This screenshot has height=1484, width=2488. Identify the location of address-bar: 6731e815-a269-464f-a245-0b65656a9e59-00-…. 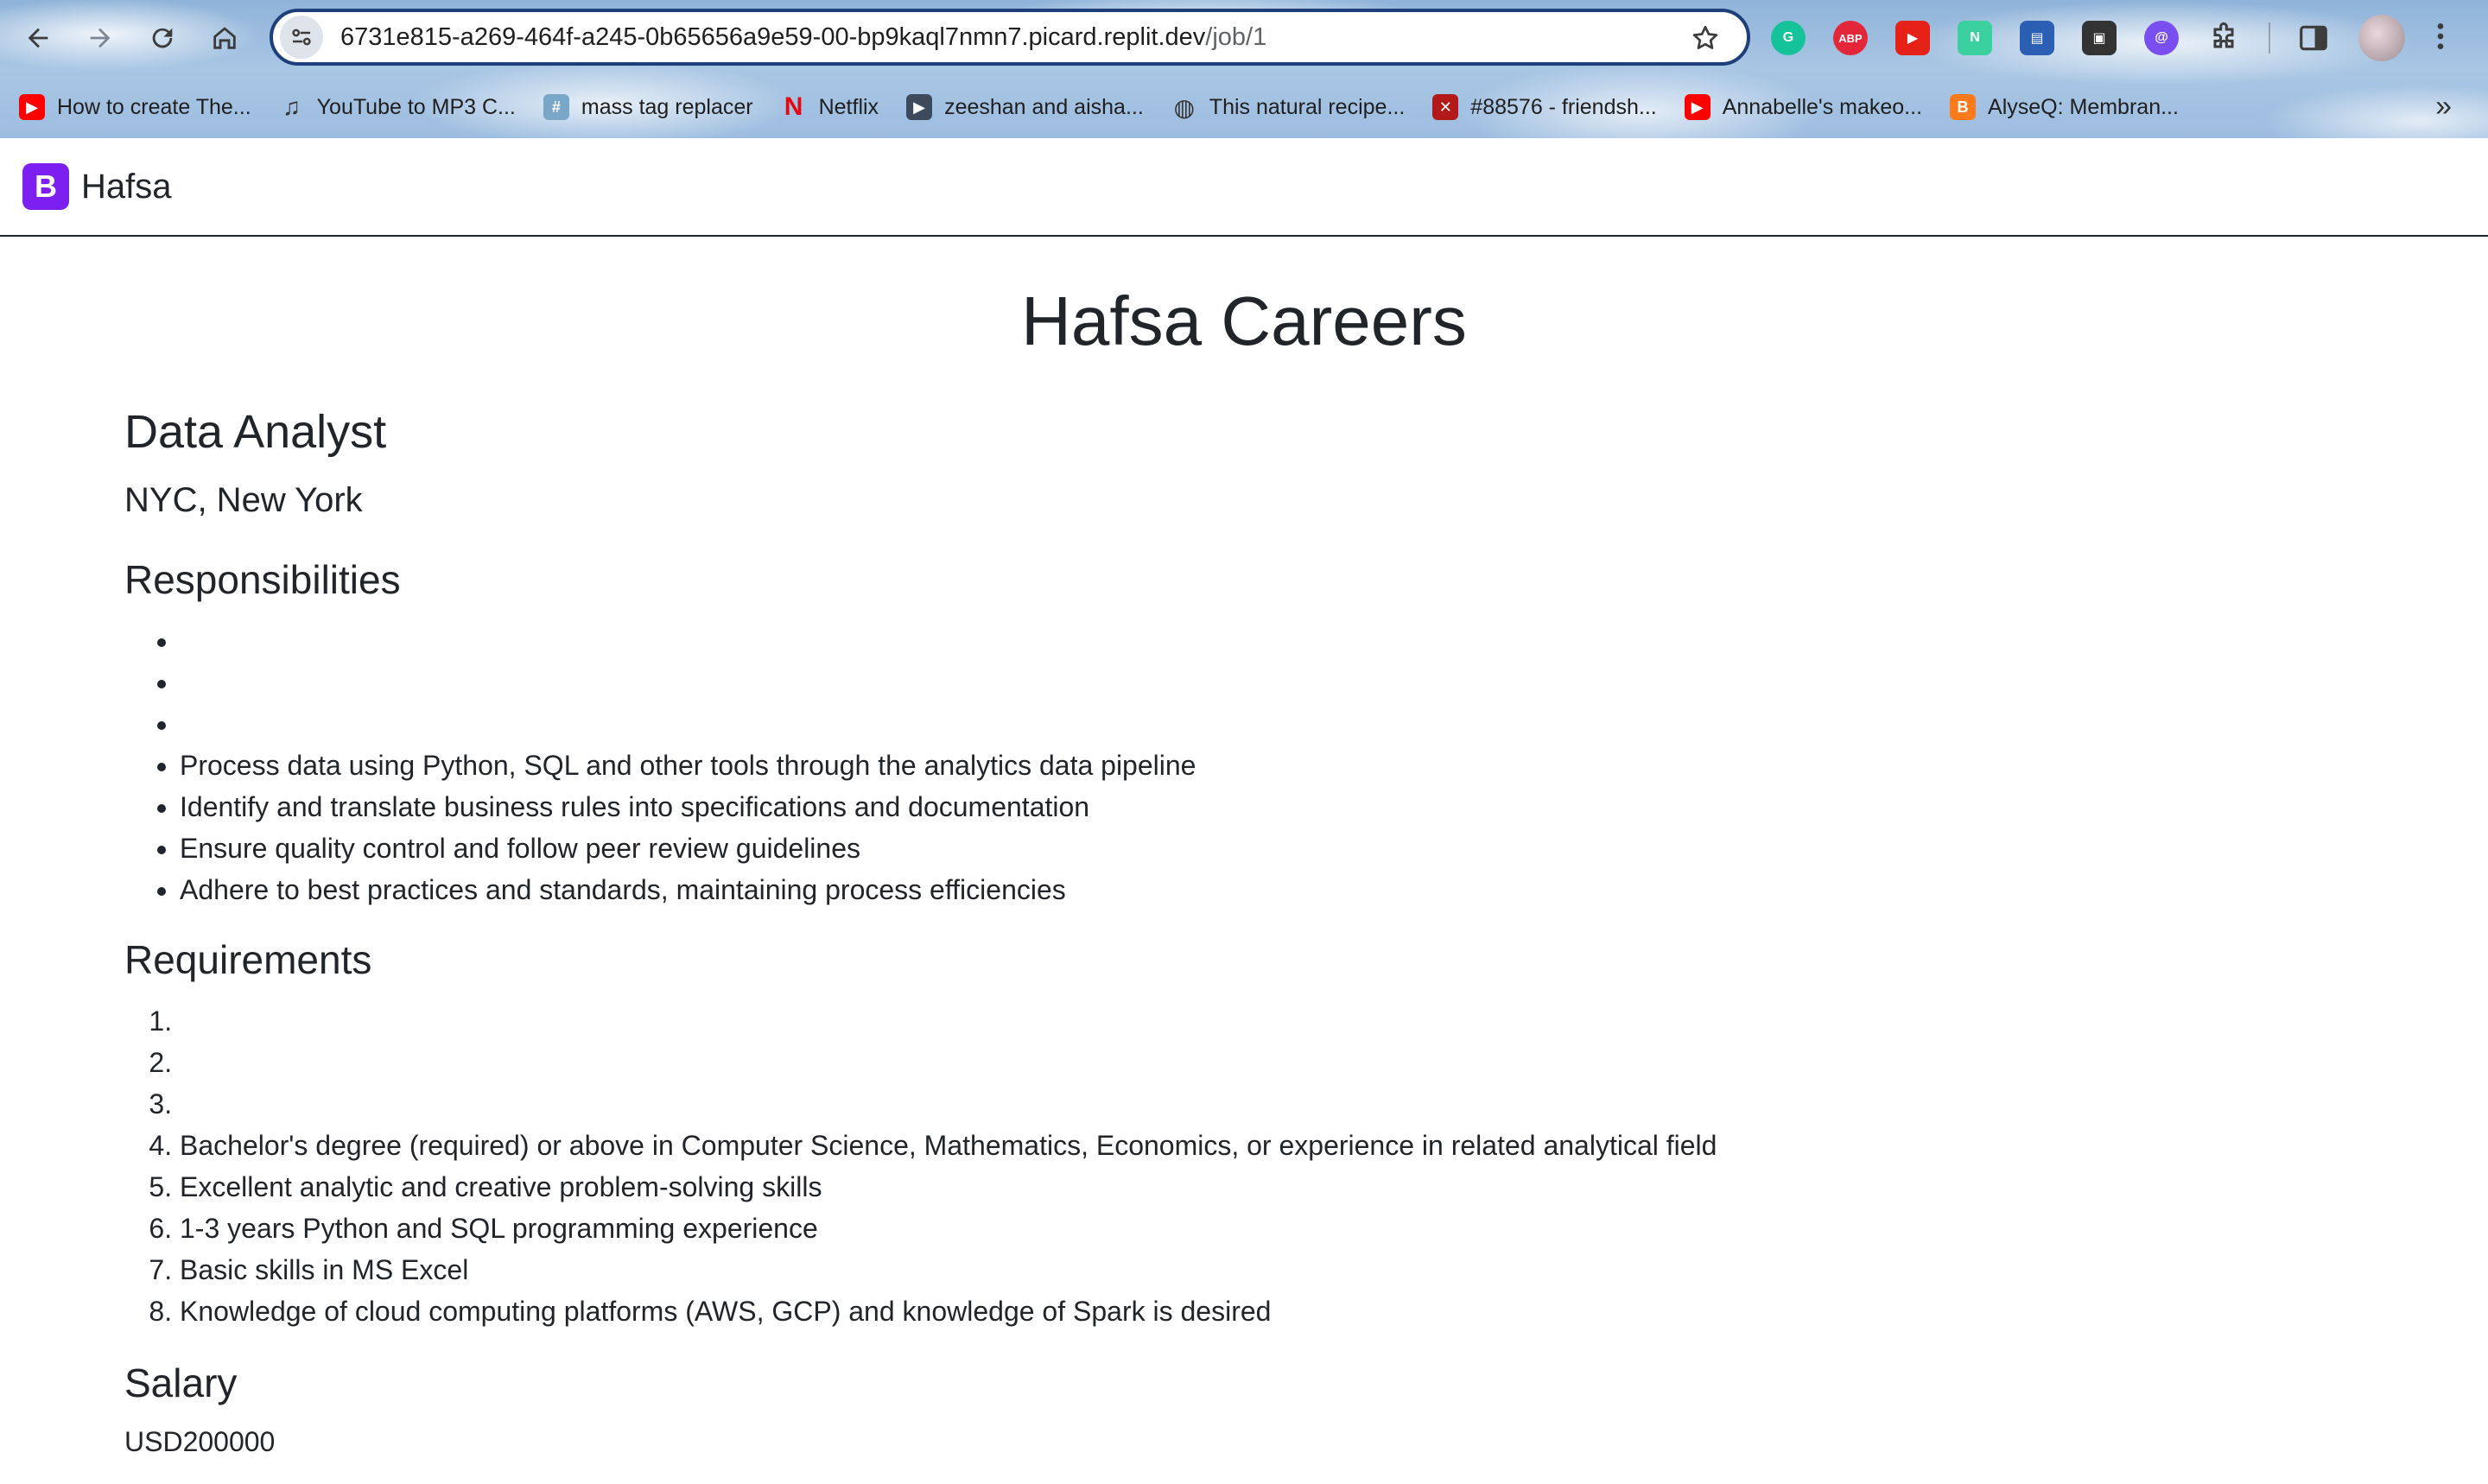
(1010, 37).